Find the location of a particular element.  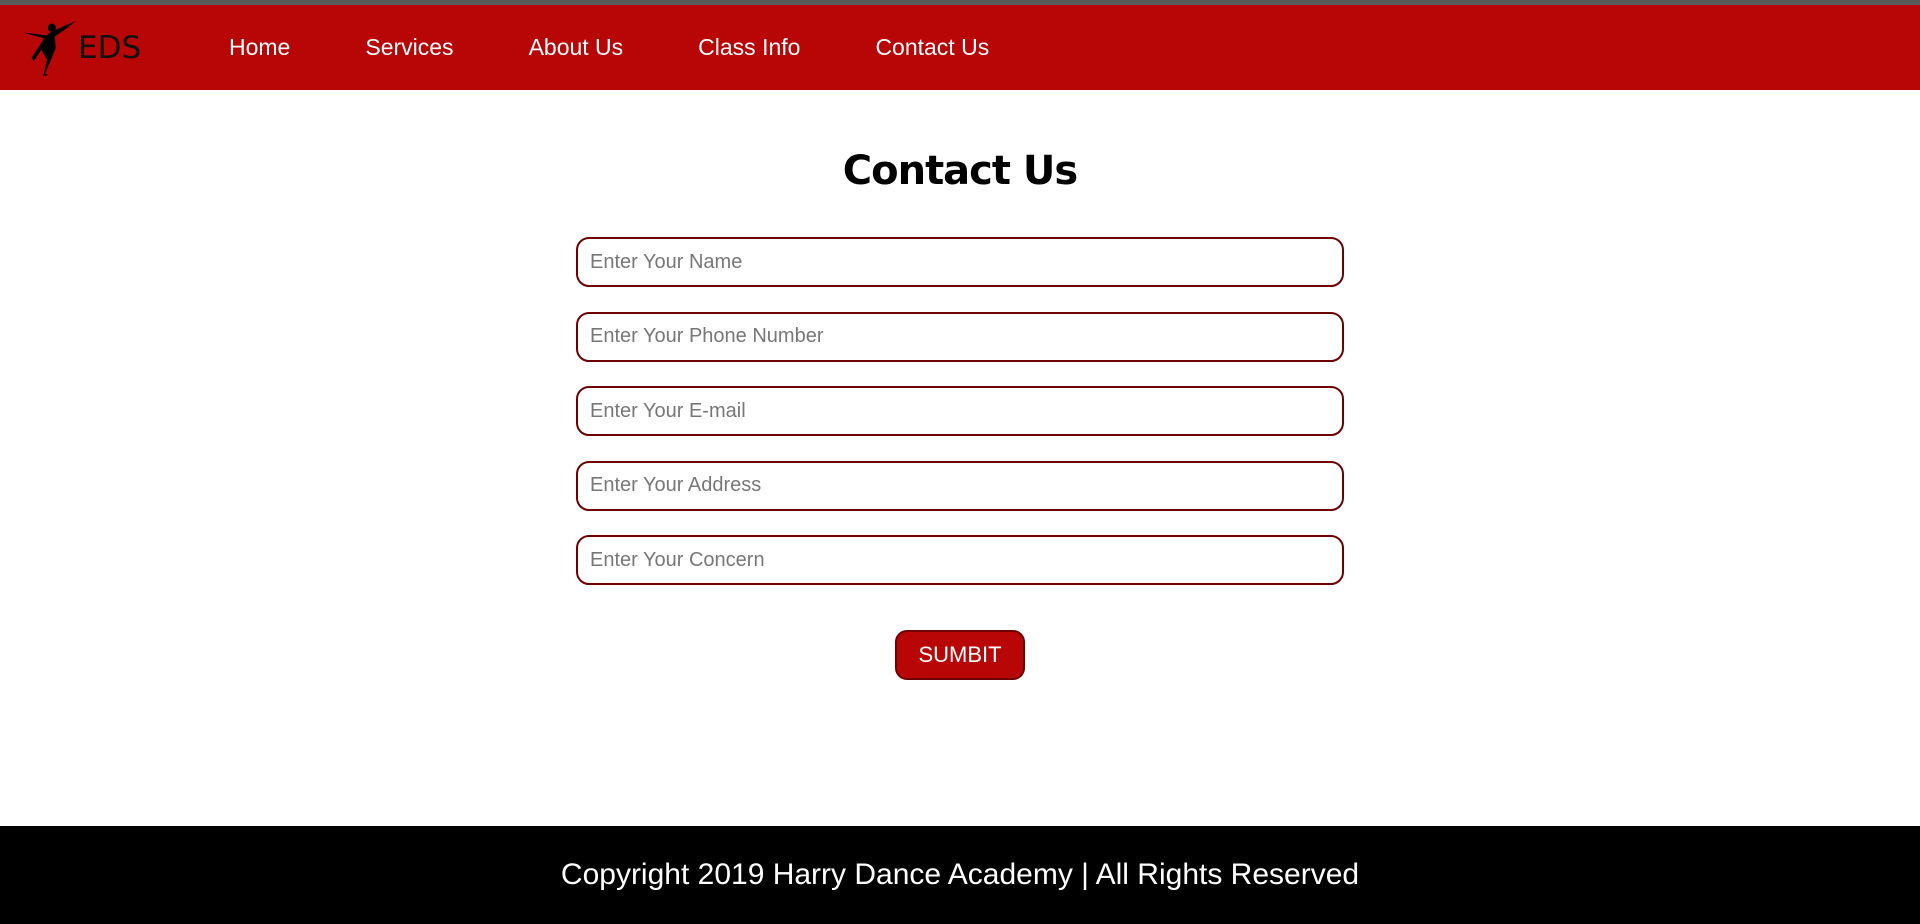

brand-name: EDS is located at coordinates (110, 47).